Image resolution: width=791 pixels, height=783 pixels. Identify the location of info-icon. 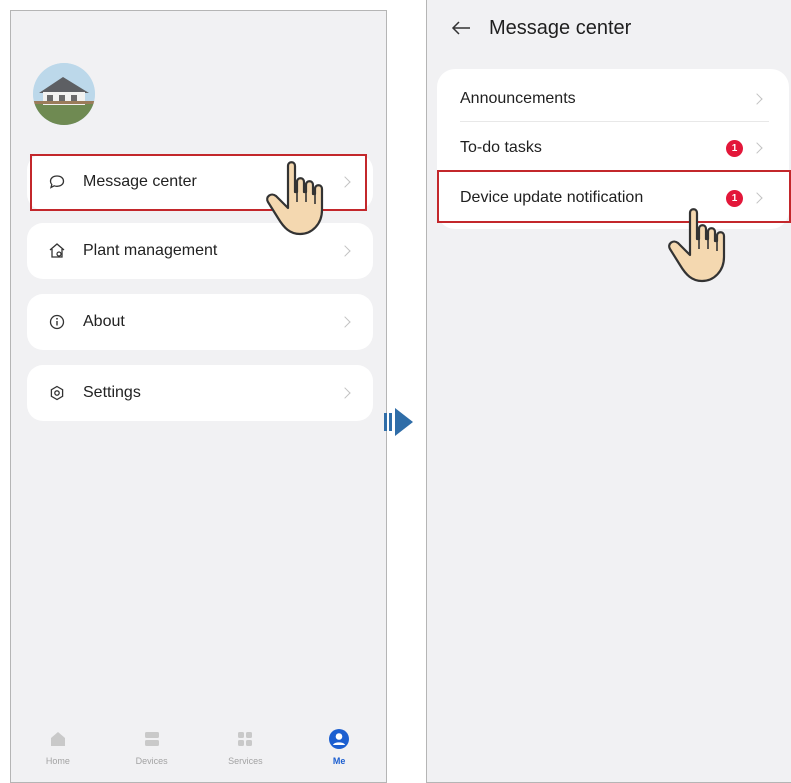
(57, 322).